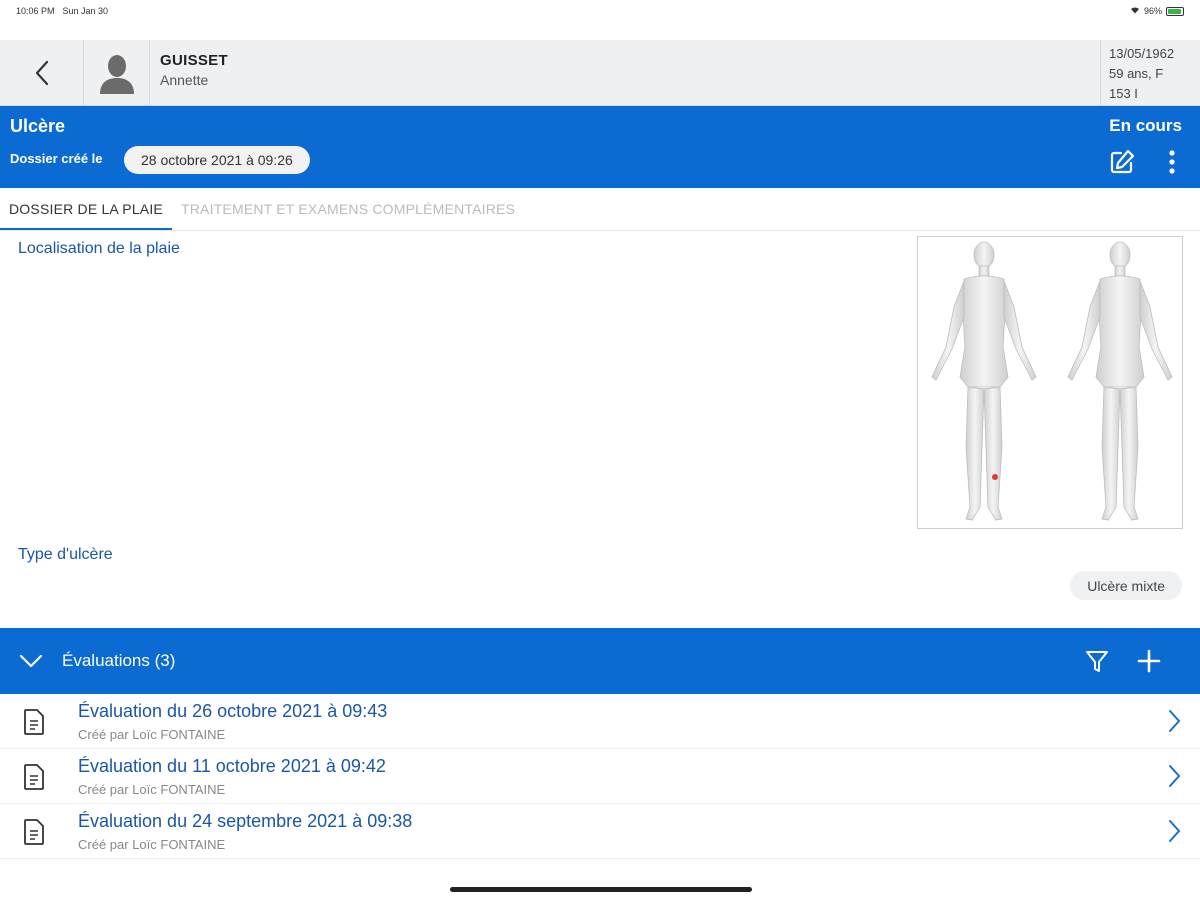 The image size is (1200, 900). I want to click on ulcer-type-value: Ulcère mixte, so click(1126, 585).